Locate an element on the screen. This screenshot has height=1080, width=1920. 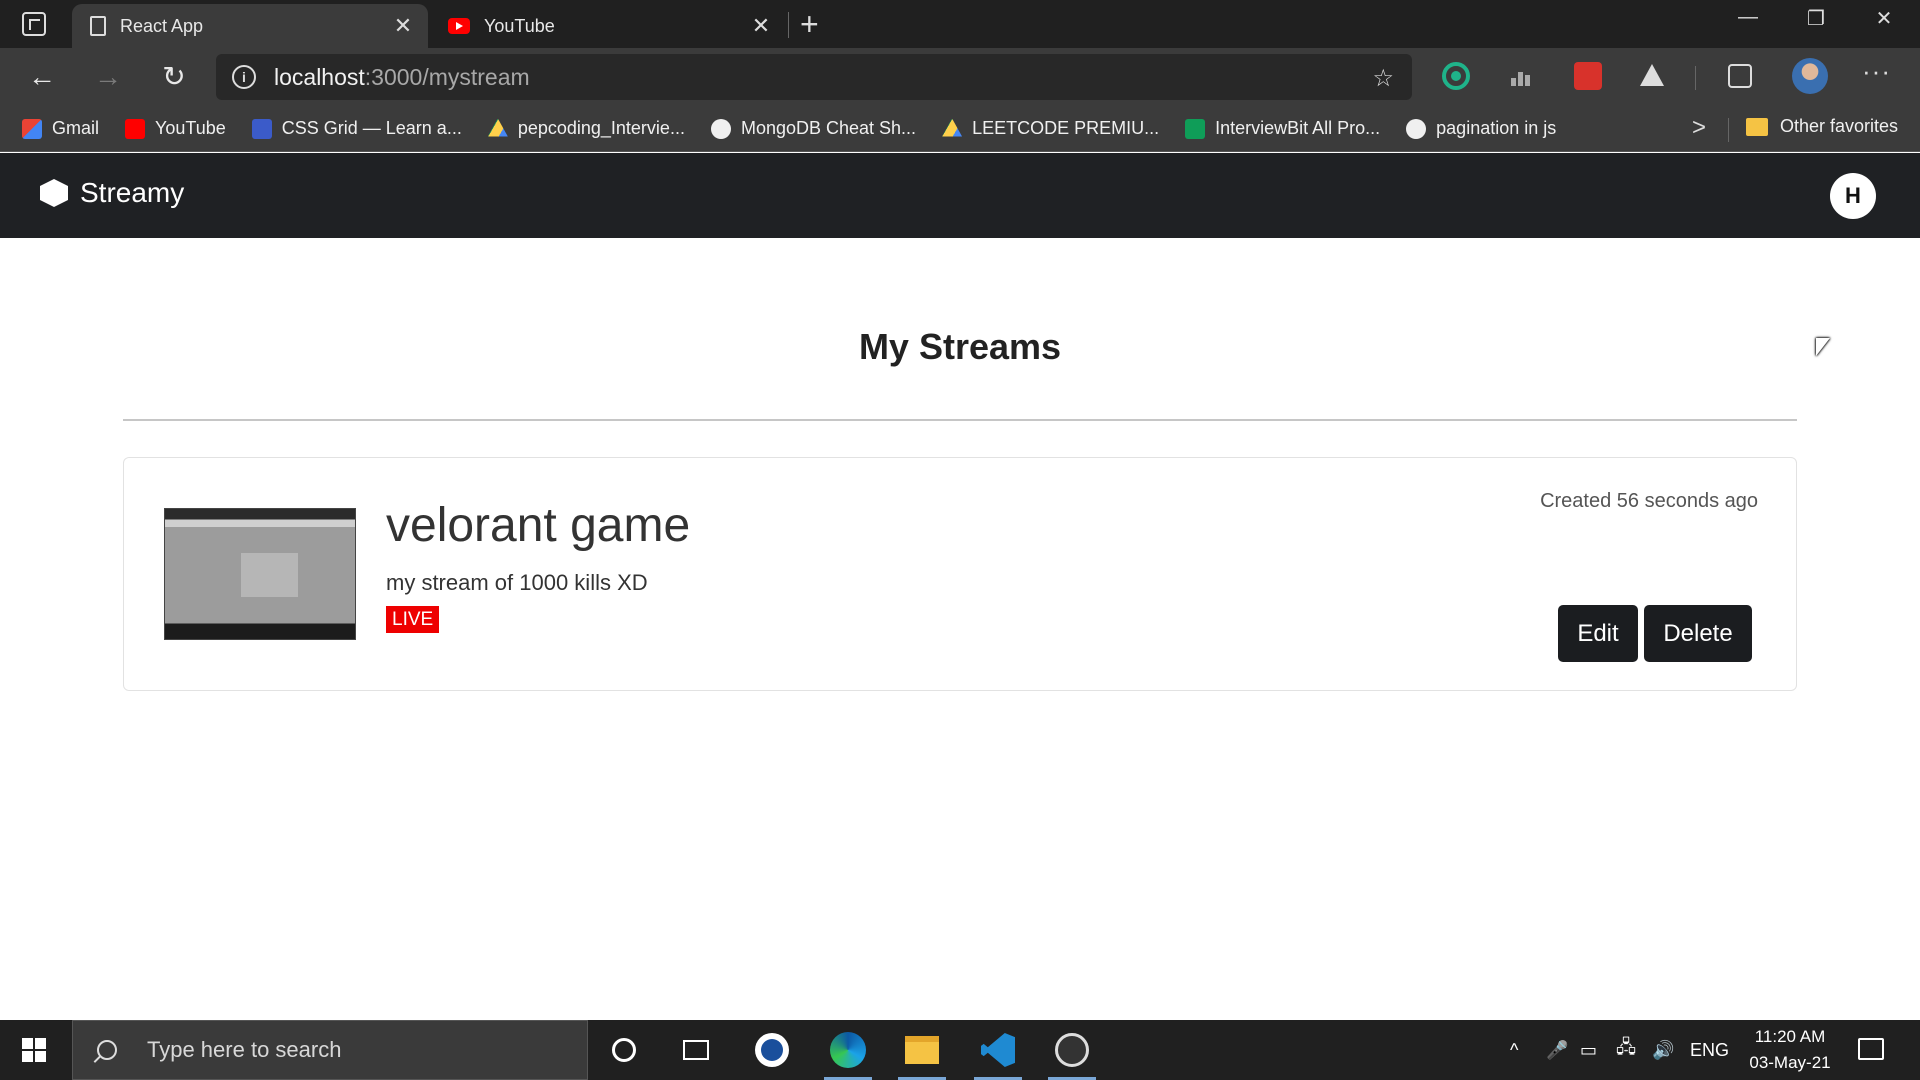
taskbar-obs is located at coordinates (1072, 1050).